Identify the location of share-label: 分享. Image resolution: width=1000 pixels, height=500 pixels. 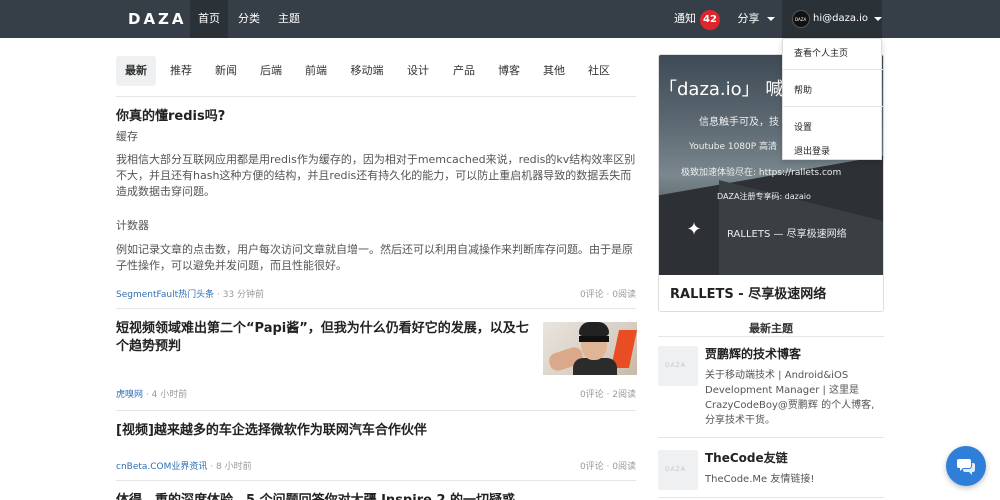
(748, 18).